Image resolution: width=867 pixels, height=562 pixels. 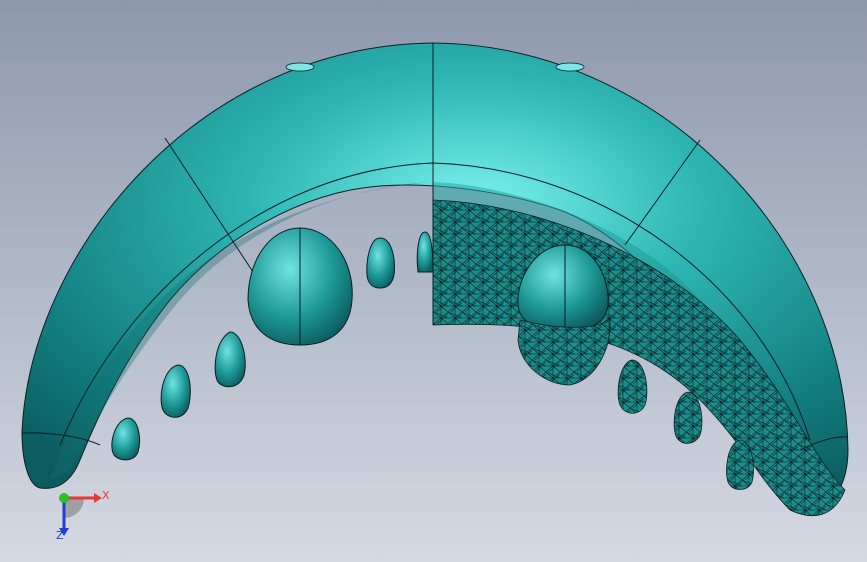 What do you see at coordinates (106, 495) in the screenshot?
I see `x-axis-label: X` at bounding box center [106, 495].